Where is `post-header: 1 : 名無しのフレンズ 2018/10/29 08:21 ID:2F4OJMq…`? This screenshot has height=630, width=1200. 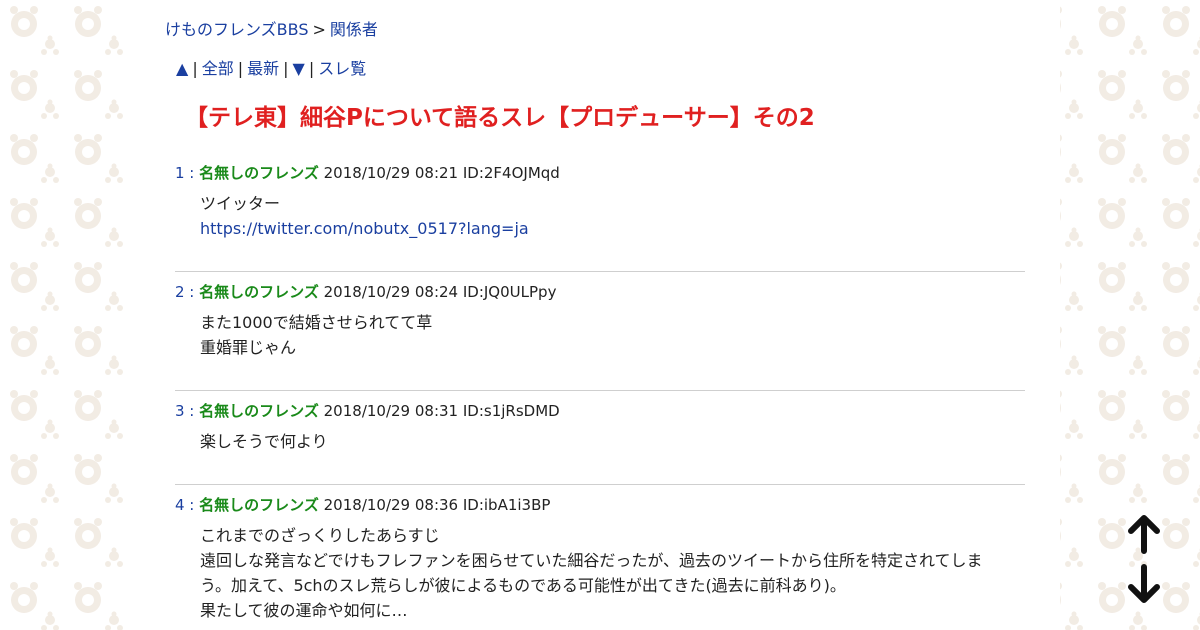
post-header: 1 : 名無しのフレンズ 2018/10/29 08:21 ID:2F4OJMq… is located at coordinates (600, 172).